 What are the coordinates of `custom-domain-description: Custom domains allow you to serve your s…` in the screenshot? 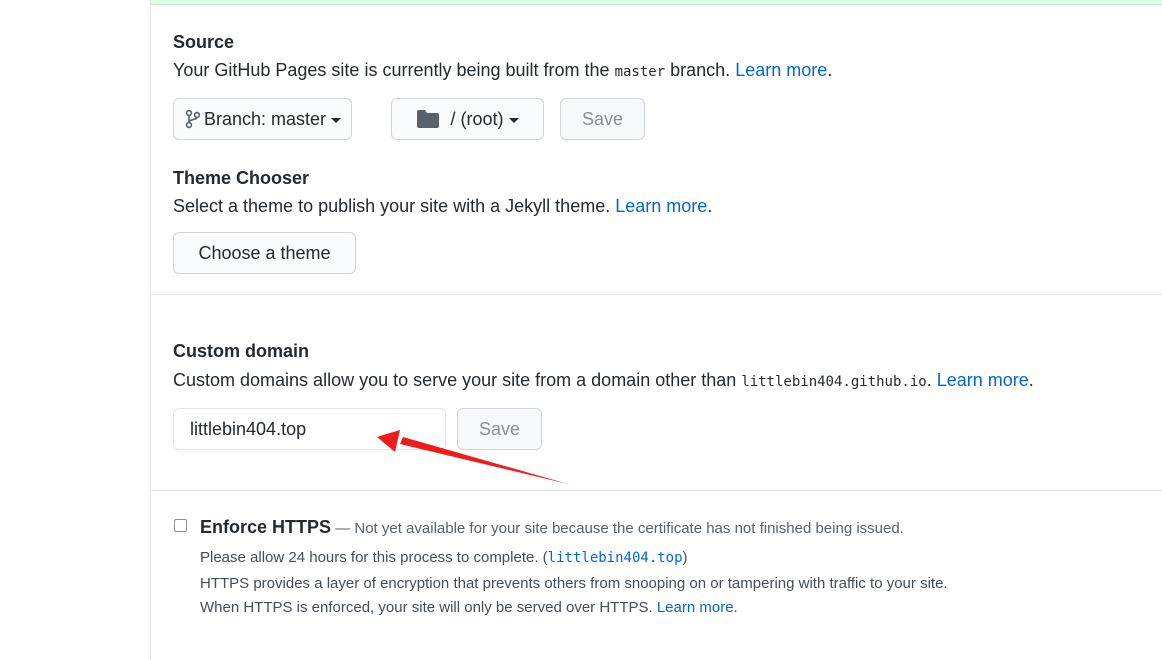 It's located at (603, 380).